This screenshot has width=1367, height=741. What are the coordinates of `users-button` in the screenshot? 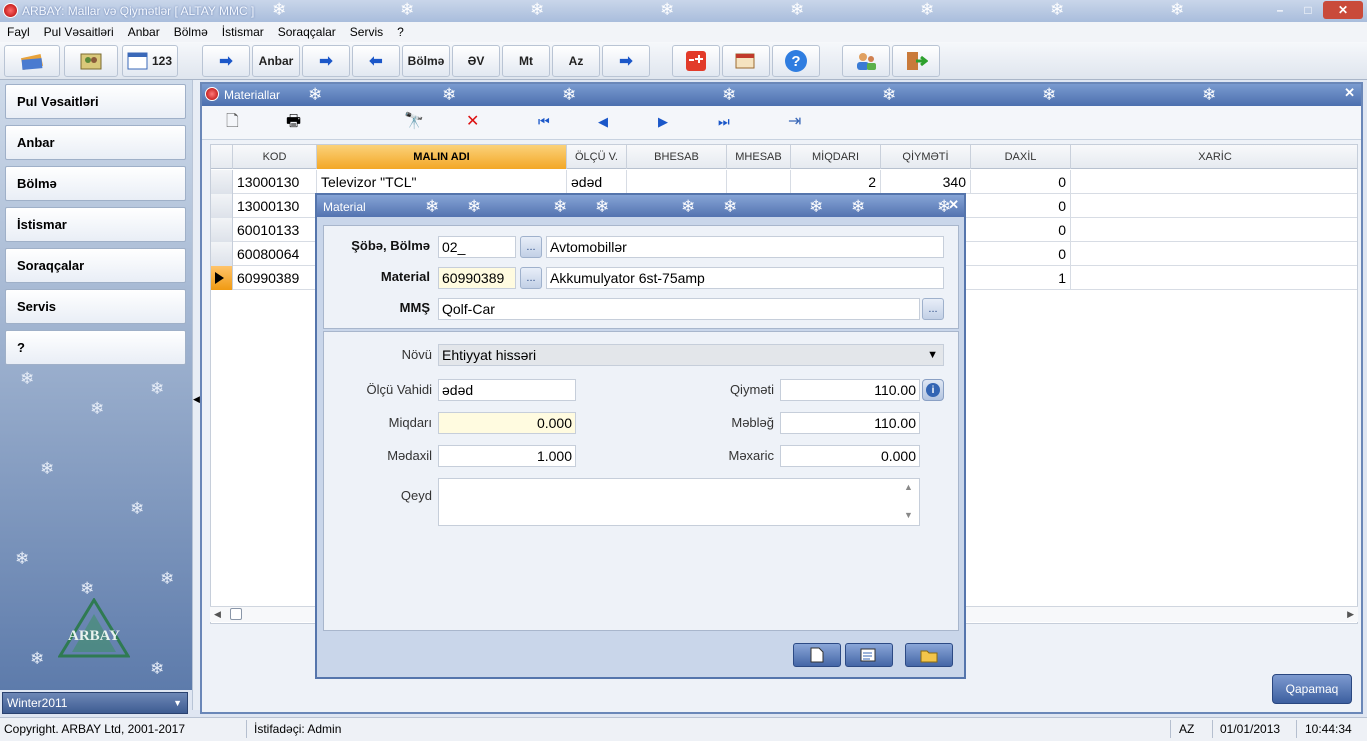 It's located at (866, 61).